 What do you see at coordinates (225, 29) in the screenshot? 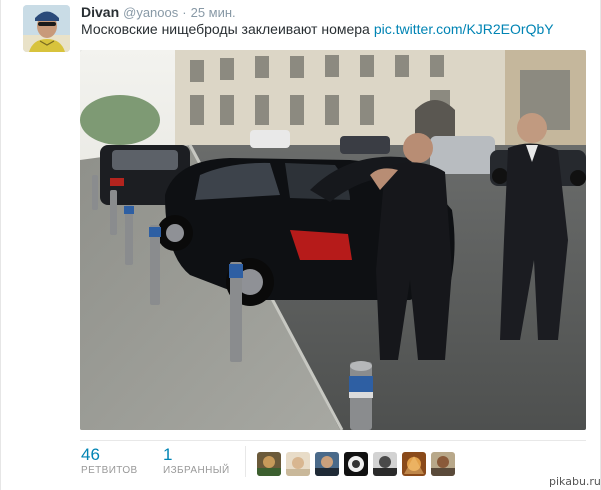
I see `tweet-body: Московские нищеброды заклеивают номера` at bounding box center [225, 29].